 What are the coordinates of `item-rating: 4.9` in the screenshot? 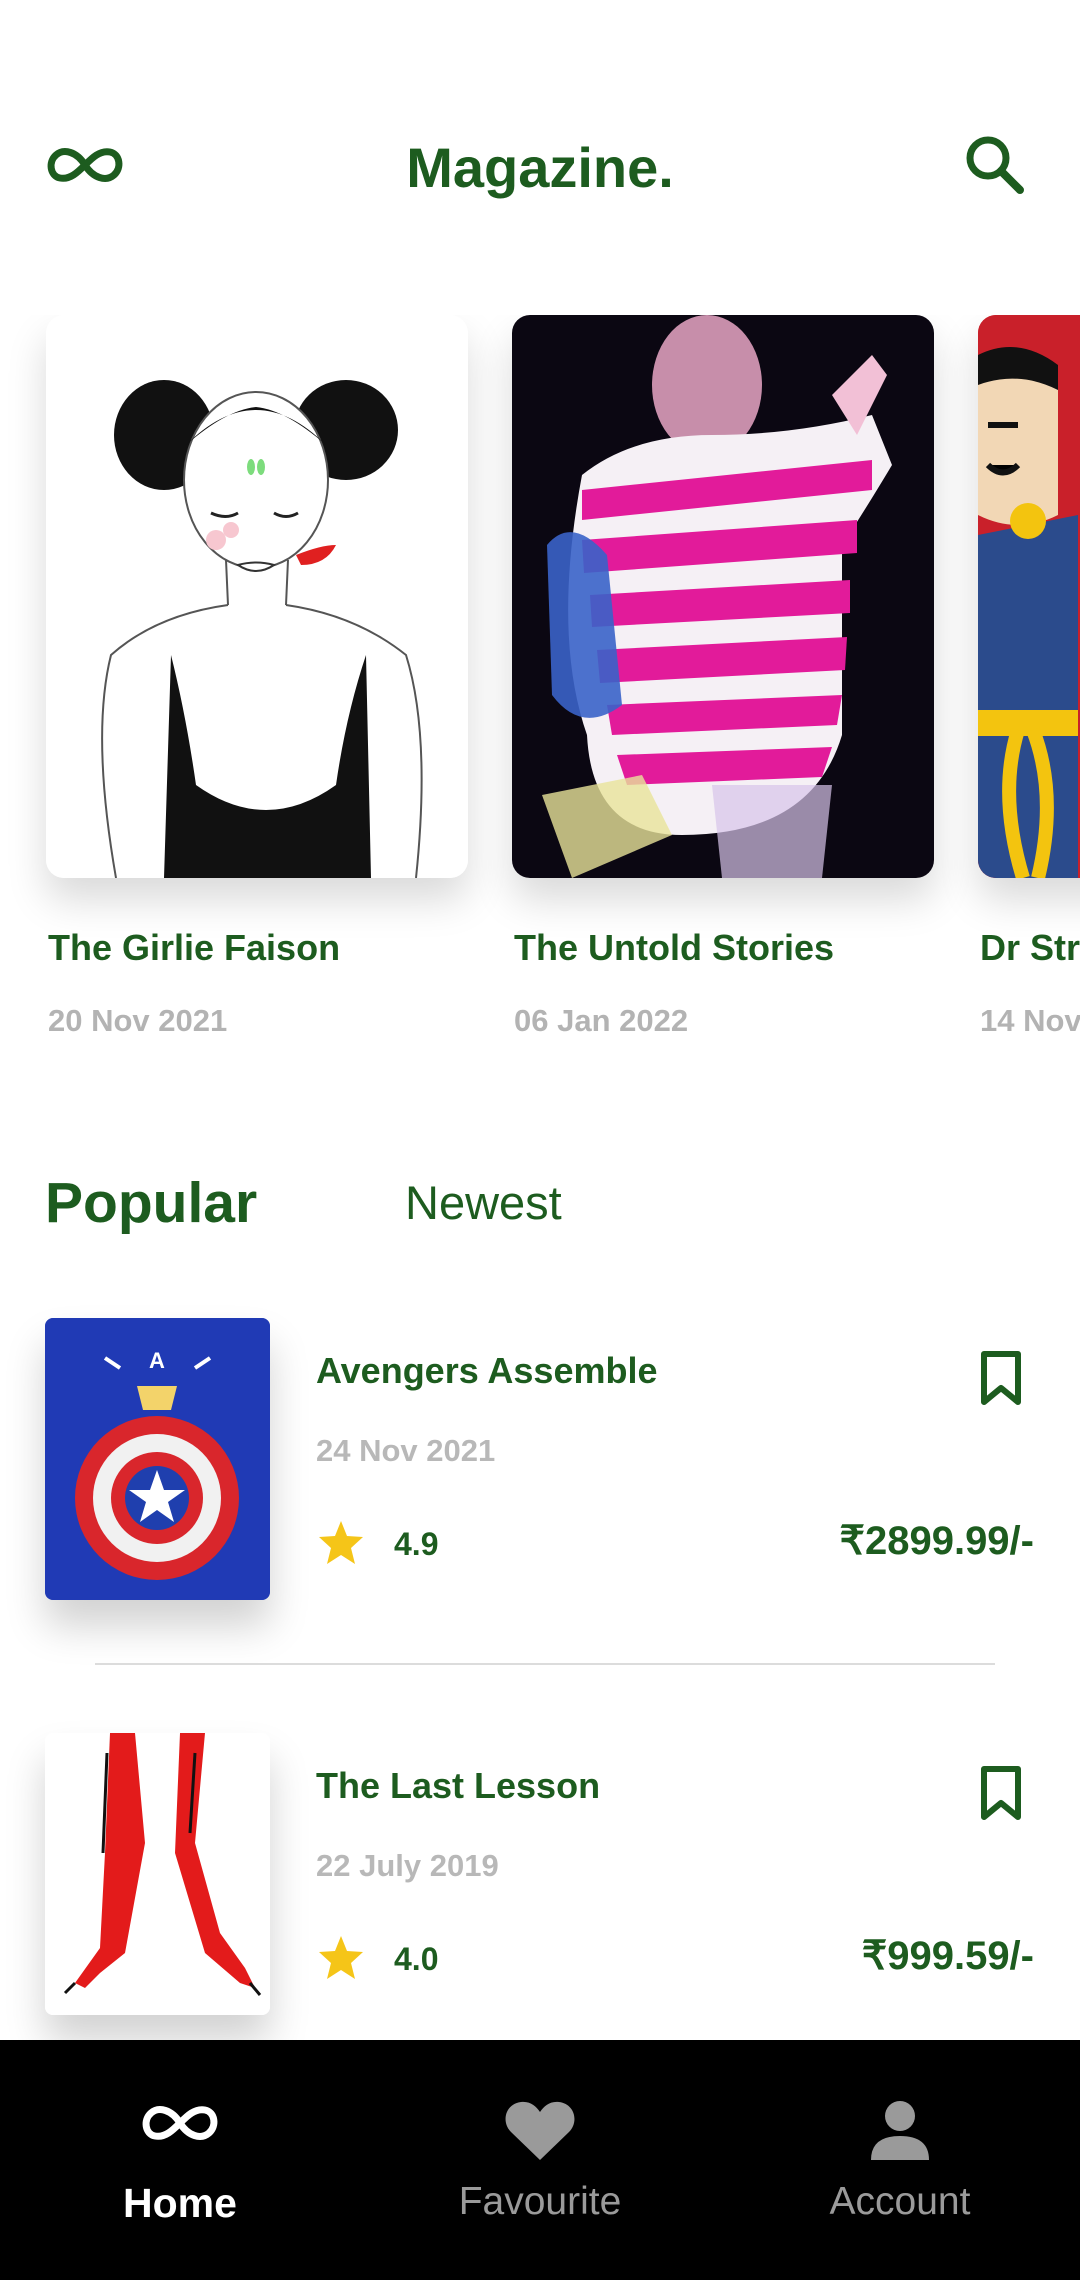 It's located at (416, 1544).